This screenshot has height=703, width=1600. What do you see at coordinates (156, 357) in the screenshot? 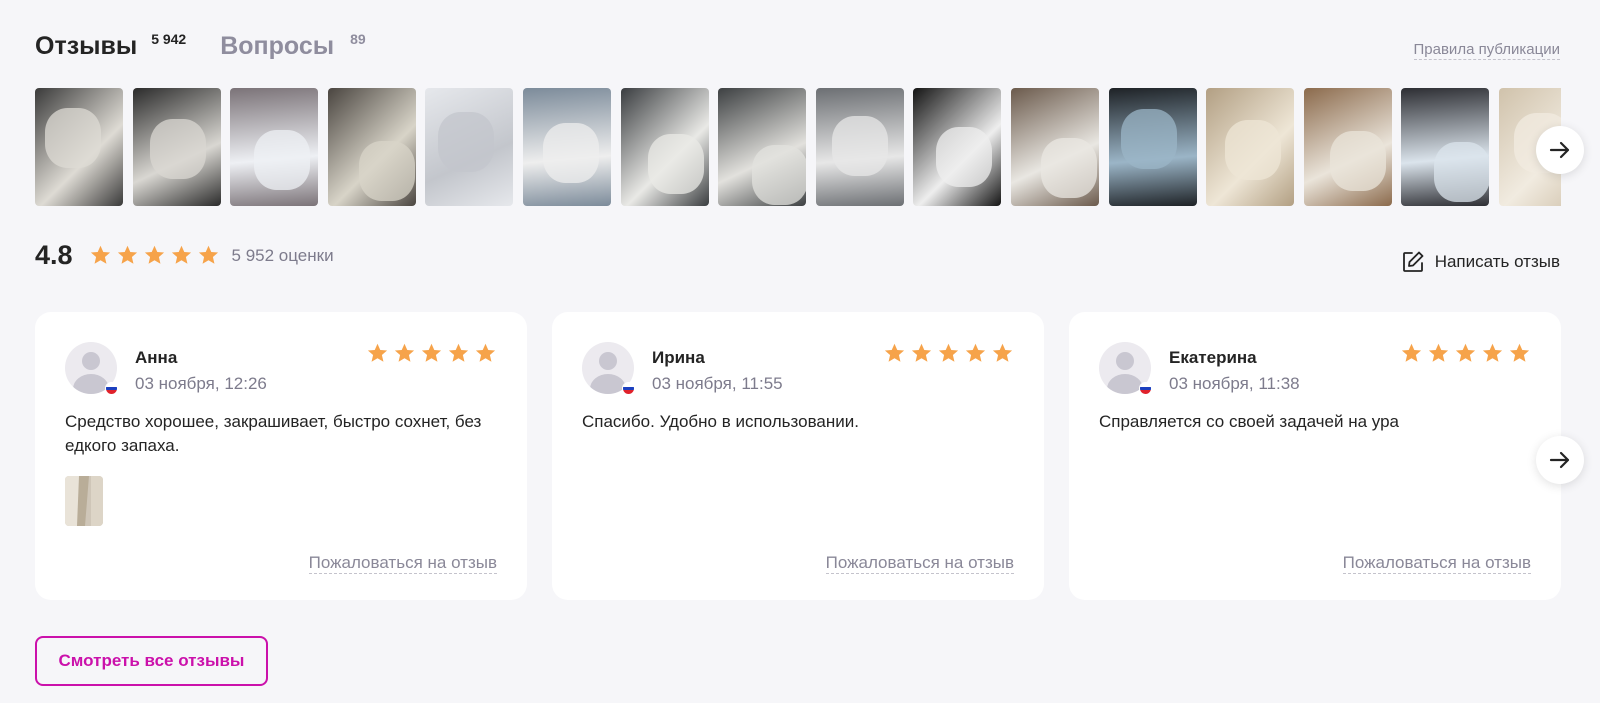
I see `review-author: Анна` at bounding box center [156, 357].